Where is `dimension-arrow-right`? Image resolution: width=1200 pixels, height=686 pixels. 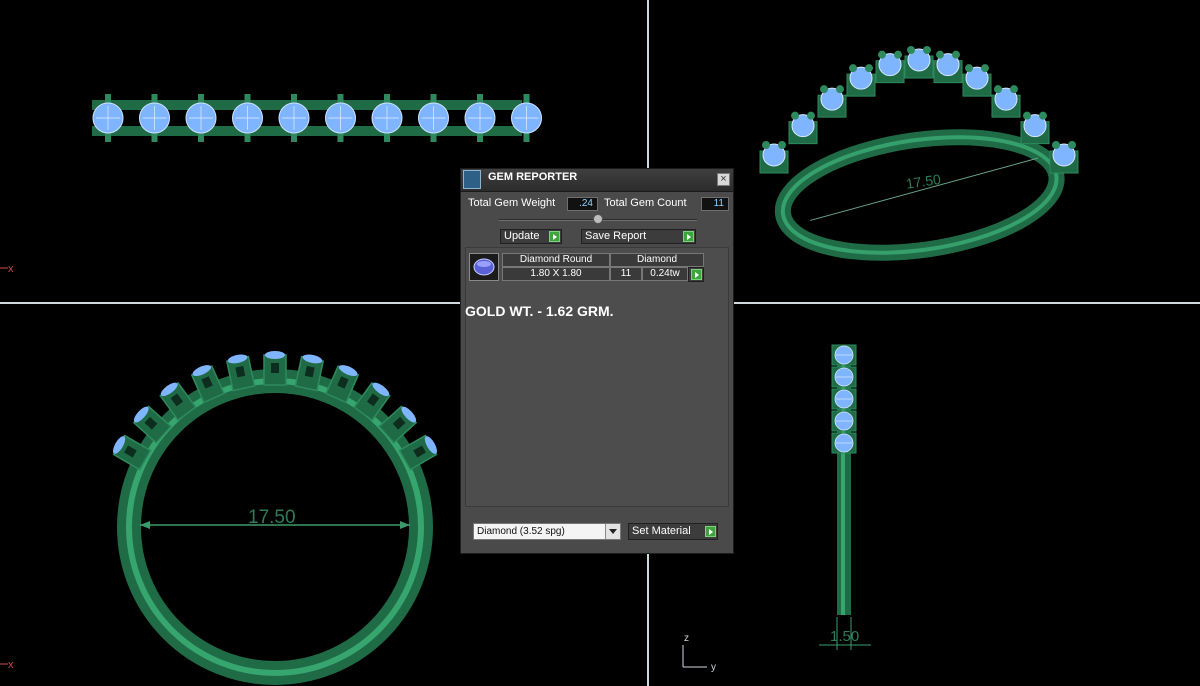
dimension-arrow-right is located at coordinates (405, 525).